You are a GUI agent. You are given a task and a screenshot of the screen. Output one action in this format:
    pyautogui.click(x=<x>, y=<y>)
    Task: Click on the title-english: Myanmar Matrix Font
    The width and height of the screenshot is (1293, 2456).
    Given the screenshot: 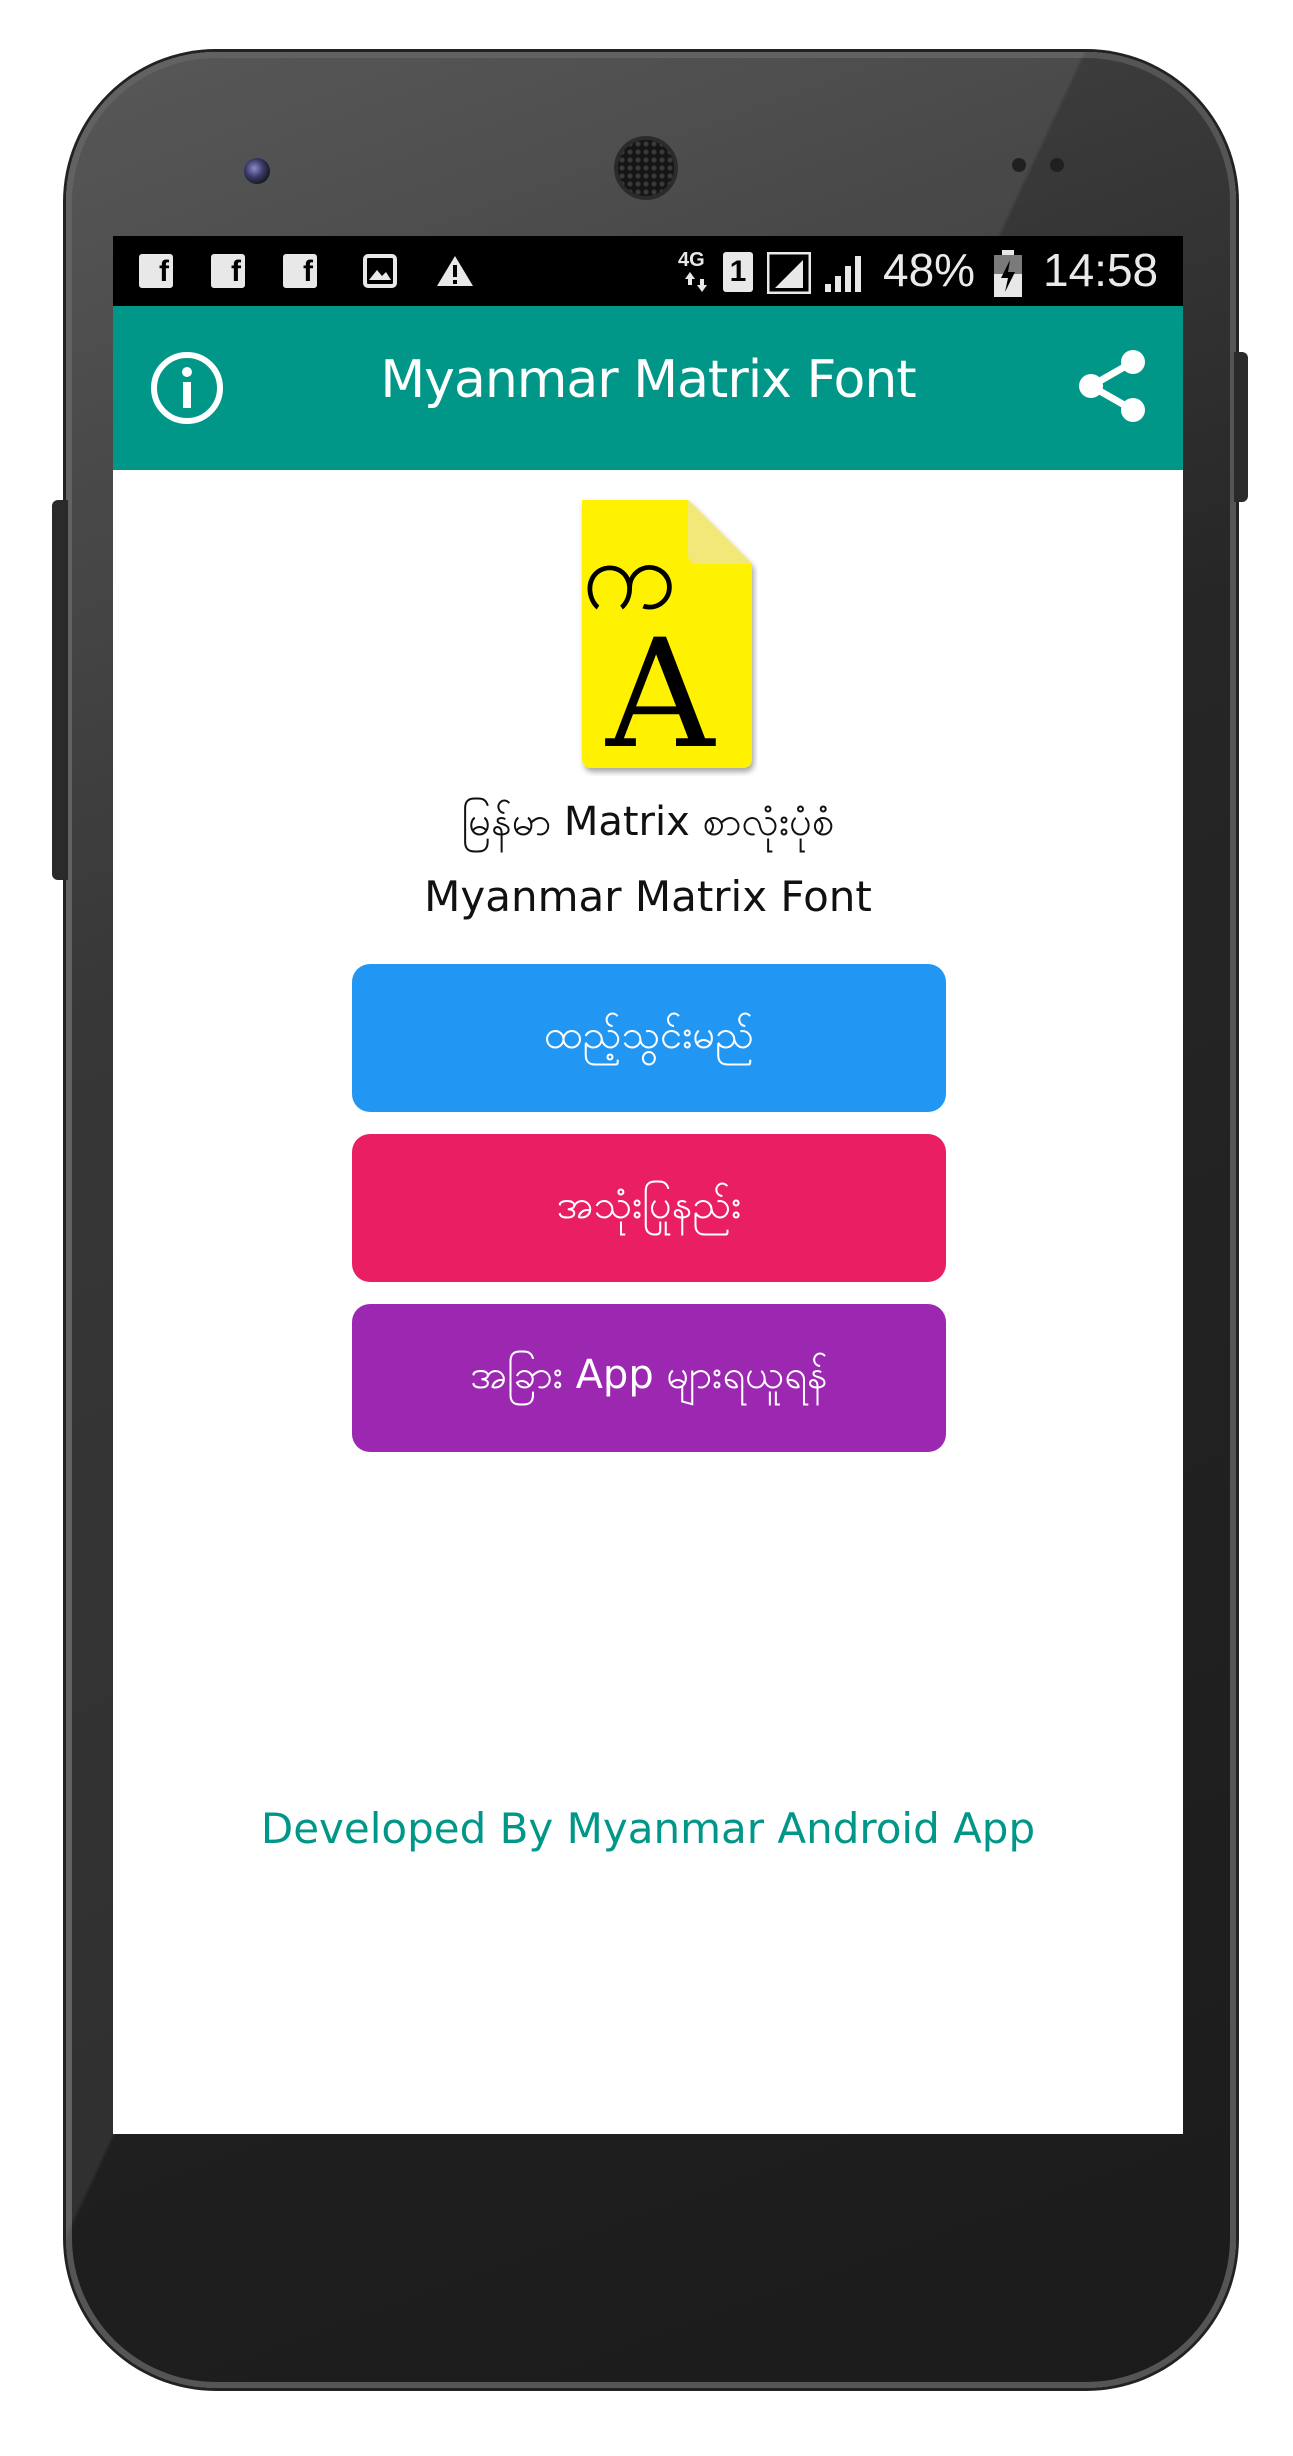 What is the action you would take?
    pyautogui.click(x=648, y=896)
    